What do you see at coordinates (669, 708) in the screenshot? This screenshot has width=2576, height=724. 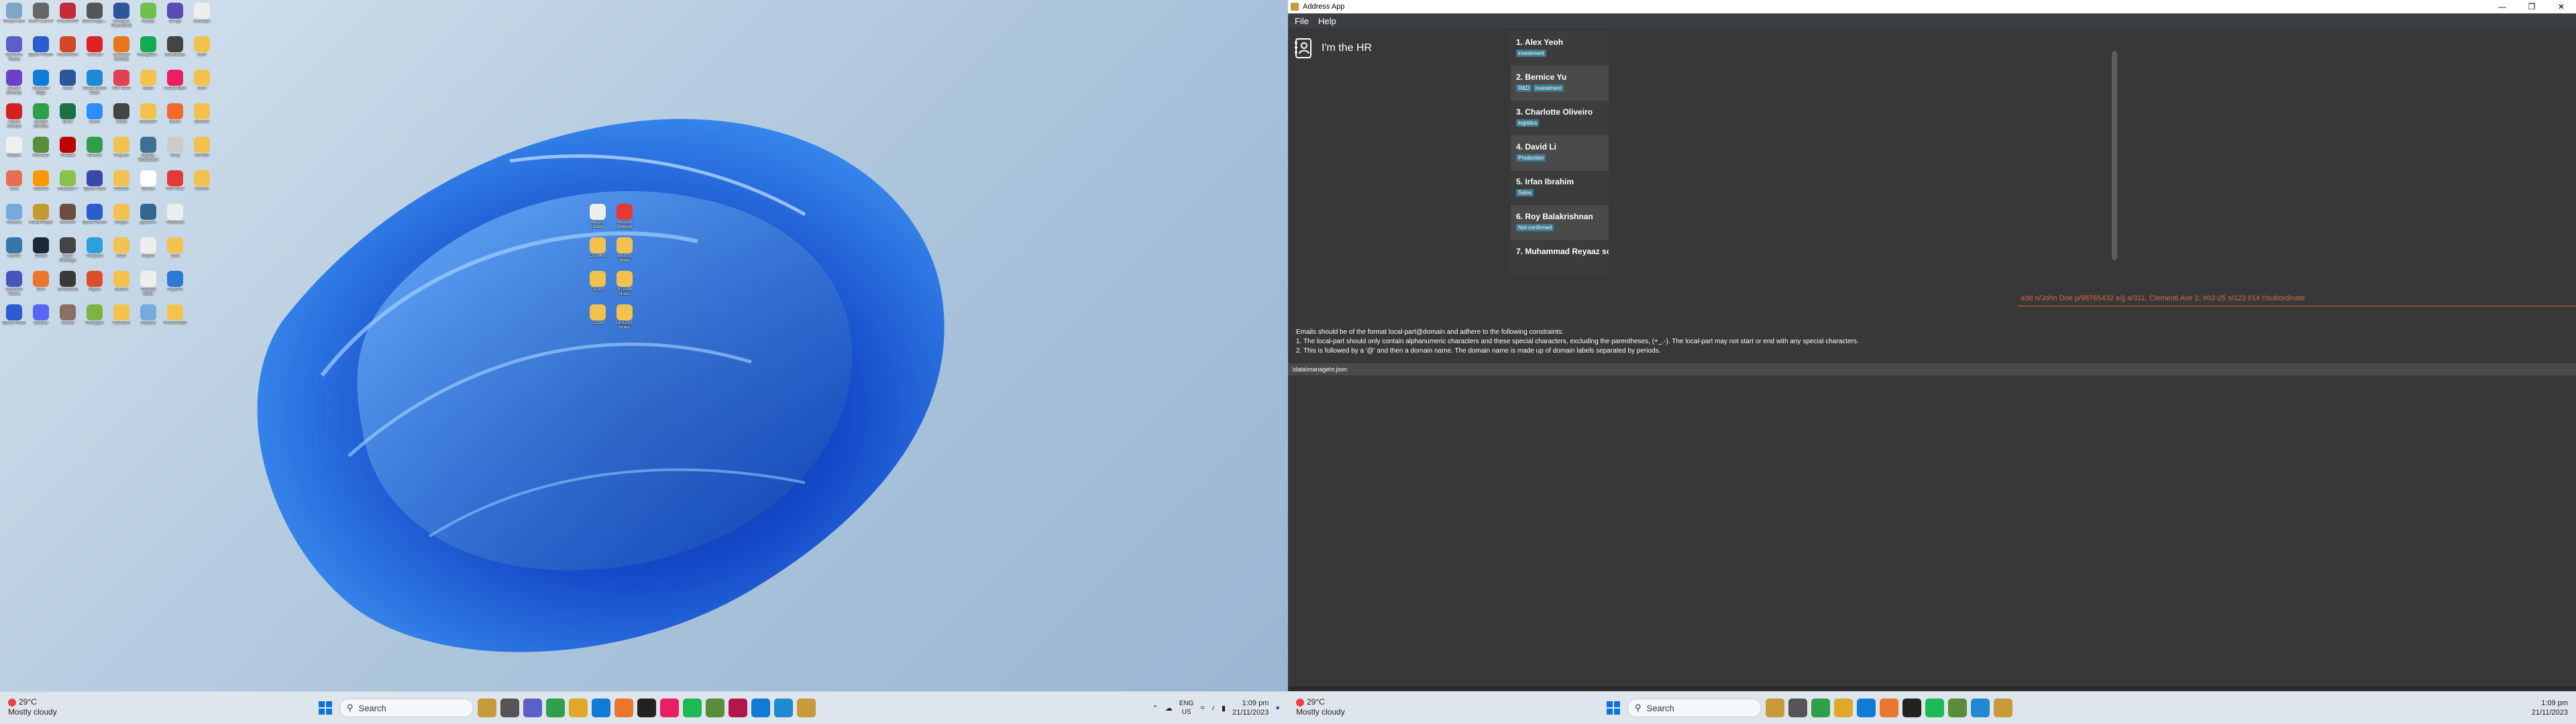 I see `app-icon` at bounding box center [669, 708].